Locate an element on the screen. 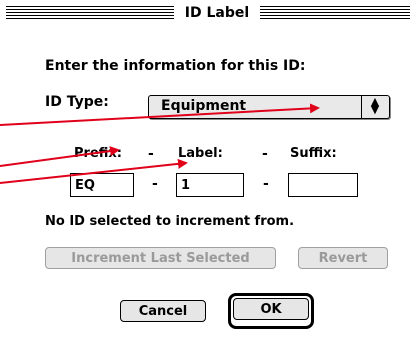 This screenshot has width=416, height=358. arrow-to-id-type is located at coordinates (160, 114).